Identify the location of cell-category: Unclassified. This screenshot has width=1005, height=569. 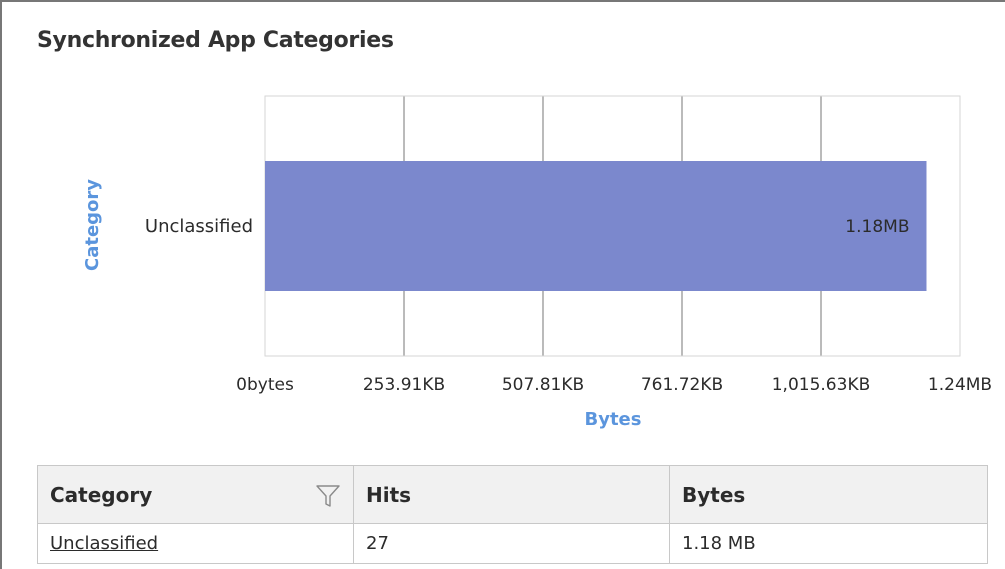
(195, 543).